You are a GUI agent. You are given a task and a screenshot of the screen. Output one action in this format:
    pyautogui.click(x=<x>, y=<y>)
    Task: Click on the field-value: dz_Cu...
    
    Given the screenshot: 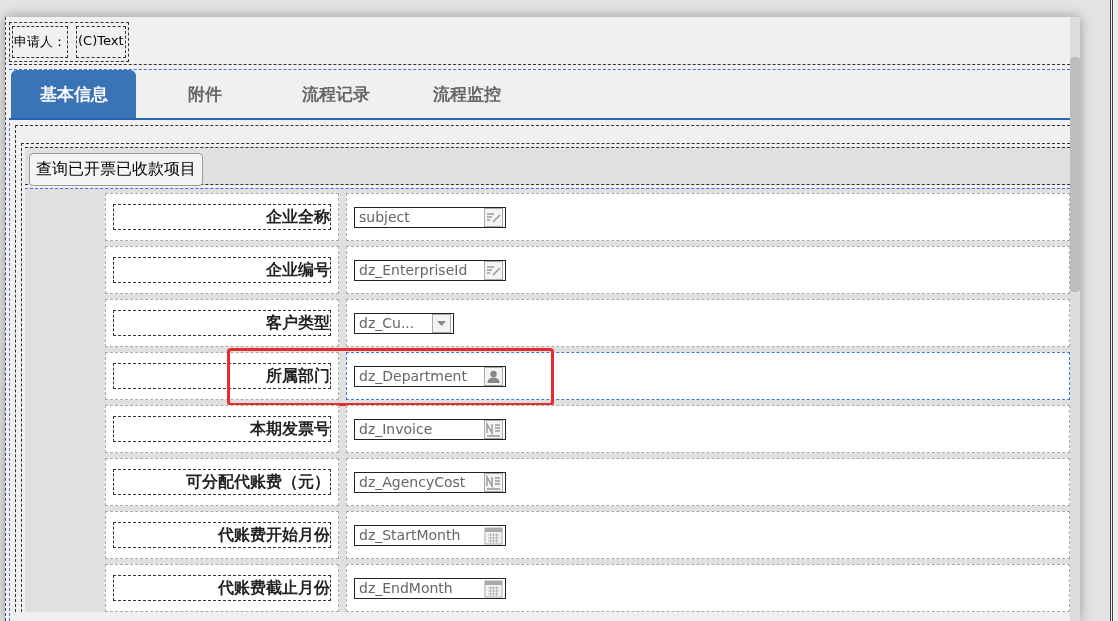 What is the action you would take?
    pyautogui.click(x=387, y=323)
    